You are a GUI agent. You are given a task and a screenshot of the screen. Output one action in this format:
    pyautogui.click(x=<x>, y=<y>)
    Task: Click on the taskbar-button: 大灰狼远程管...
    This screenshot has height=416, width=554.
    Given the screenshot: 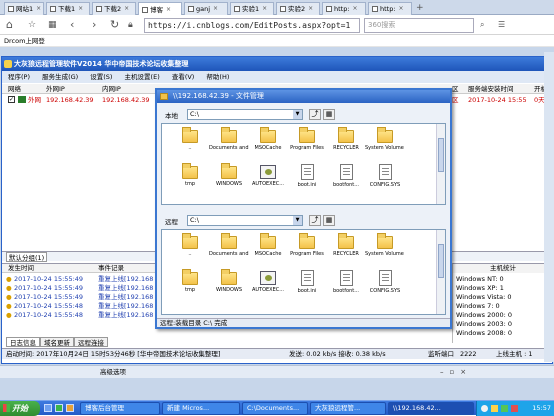 What is the action you would take?
    pyautogui.click(x=348, y=408)
    